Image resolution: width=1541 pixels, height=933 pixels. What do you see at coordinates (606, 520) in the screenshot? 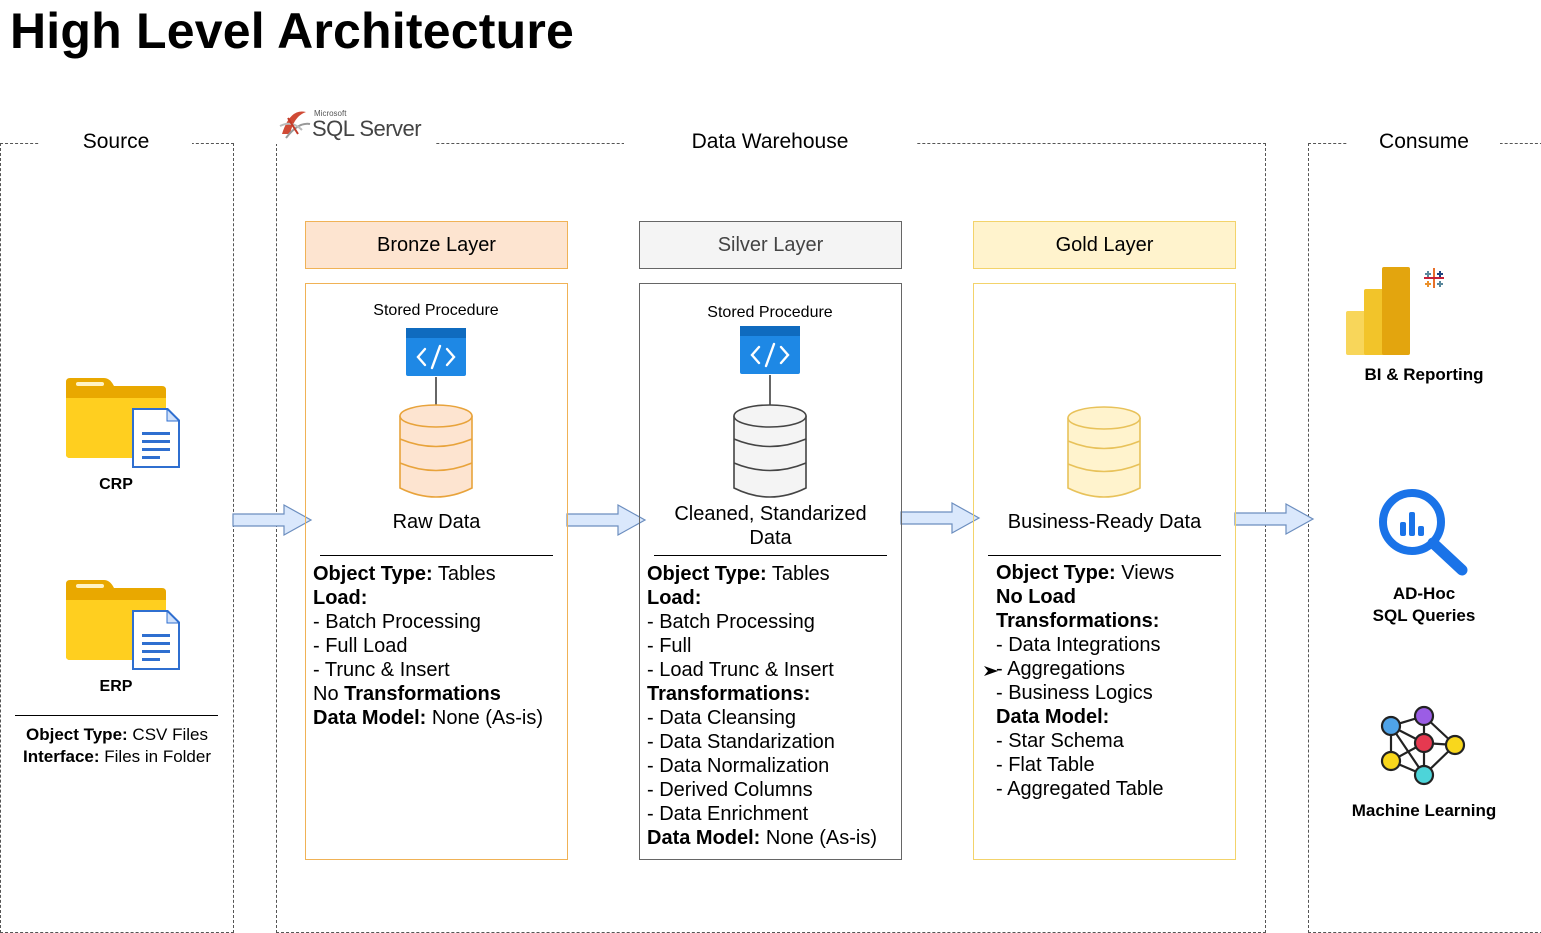
I see `flow-arrow-bronze-silver` at bounding box center [606, 520].